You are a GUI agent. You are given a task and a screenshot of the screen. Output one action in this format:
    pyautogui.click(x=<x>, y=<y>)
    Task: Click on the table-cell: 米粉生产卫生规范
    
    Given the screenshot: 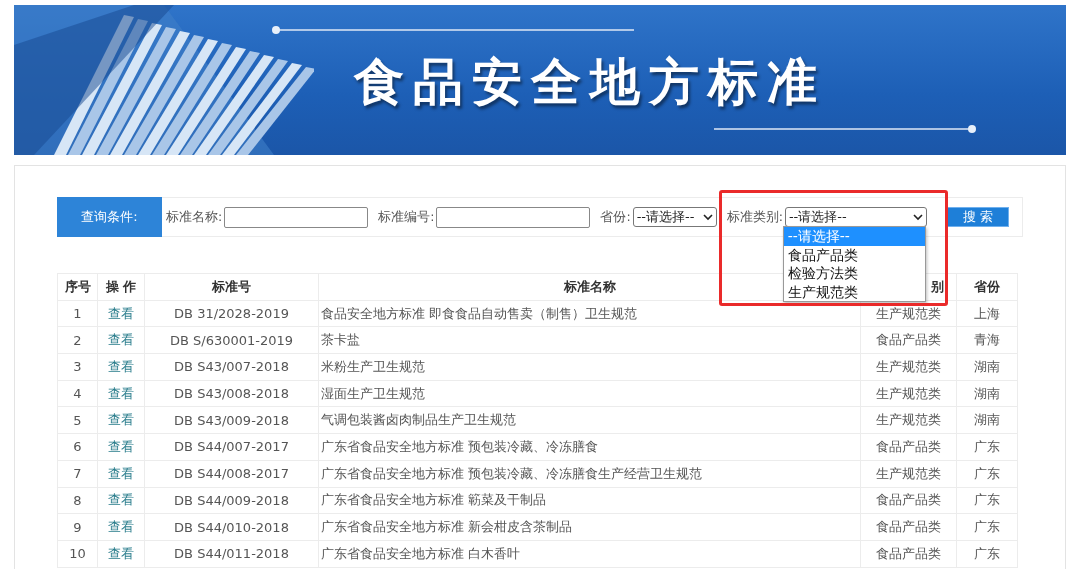 What is the action you would take?
    pyautogui.click(x=589, y=367)
    